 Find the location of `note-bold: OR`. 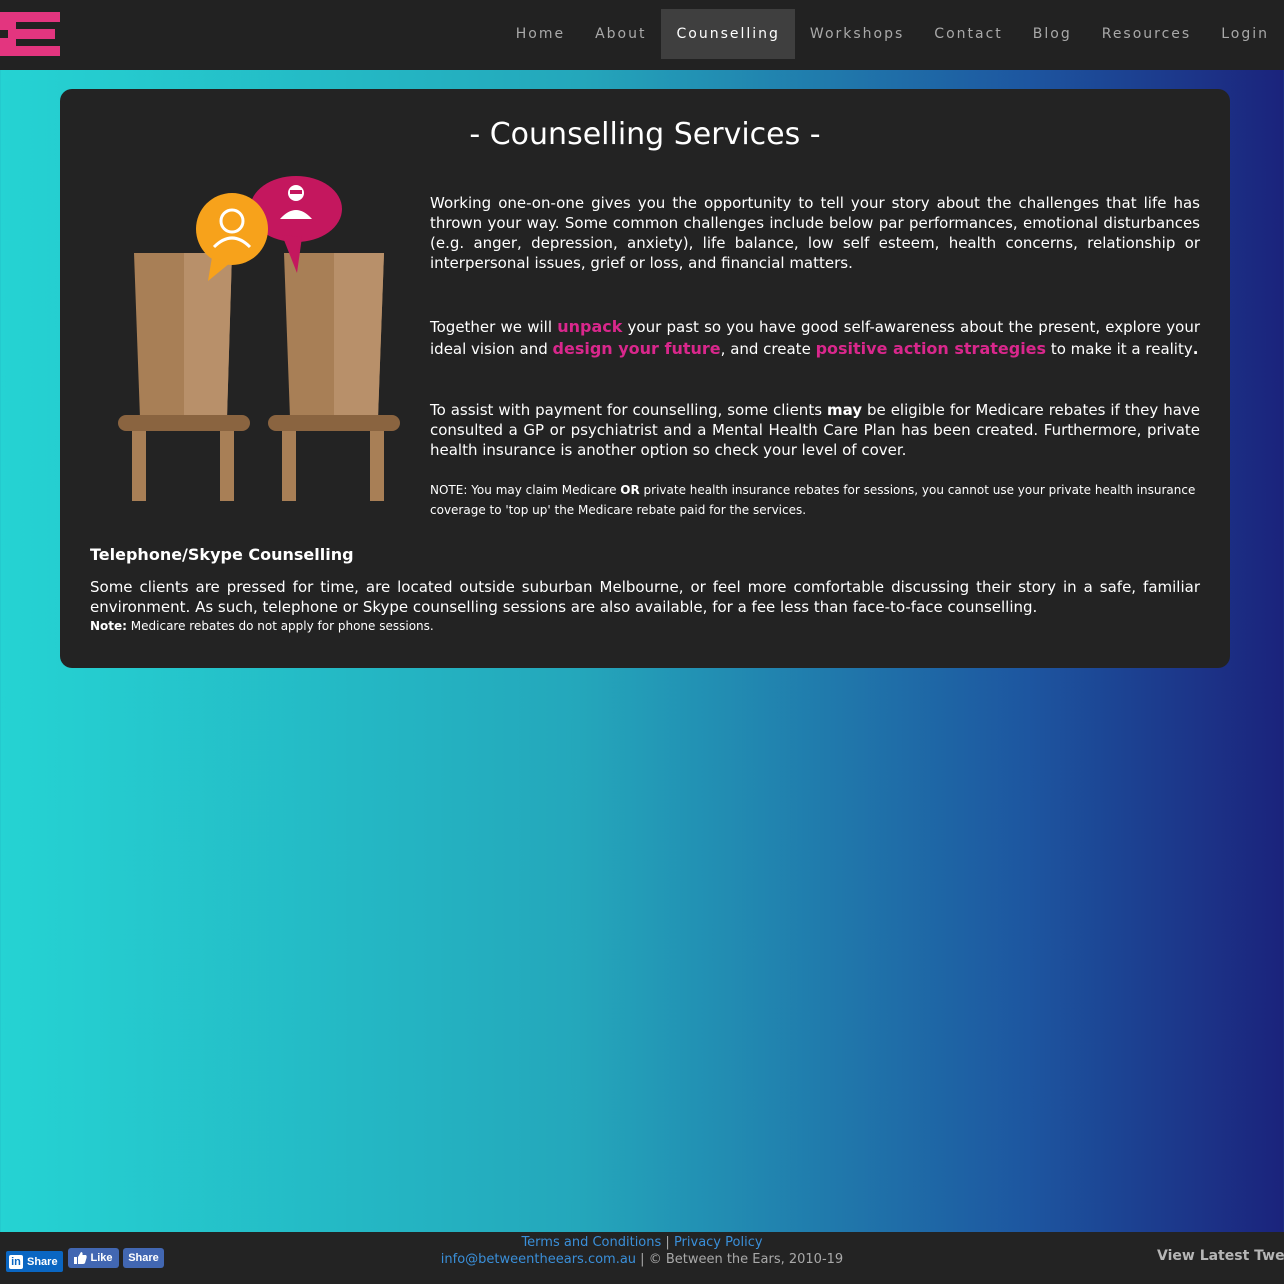

note-bold: OR is located at coordinates (630, 490).